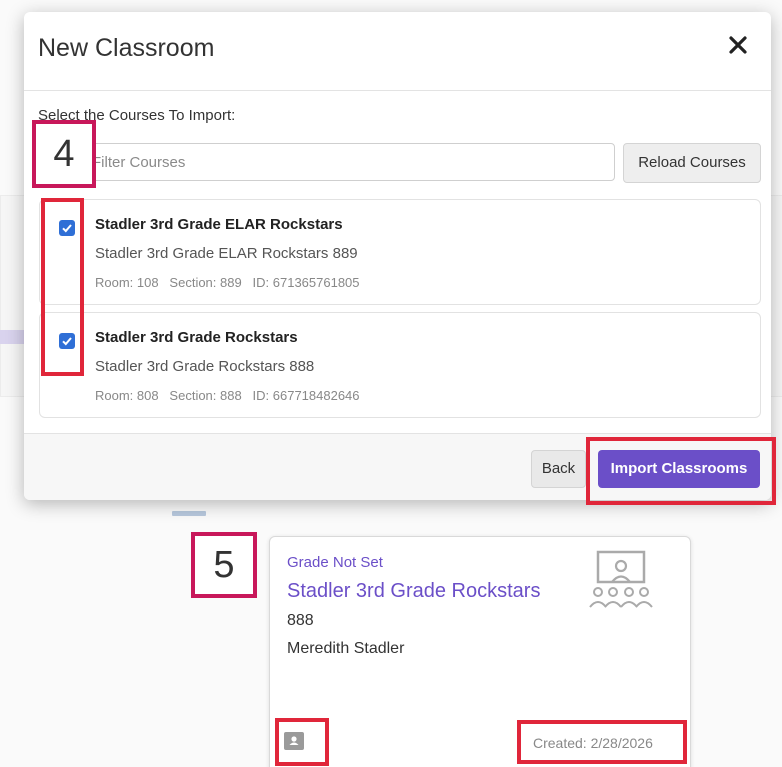 This screenshot has height=767, width=782. What do you see at coordinates (64, 154) in the screenshot?
I see `step-4-badge: 4` at bounding box center [64, 154].